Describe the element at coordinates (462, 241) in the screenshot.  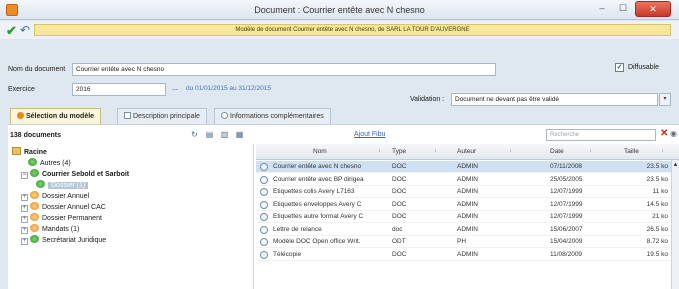
I see `cell-auteur: PH` at that location.